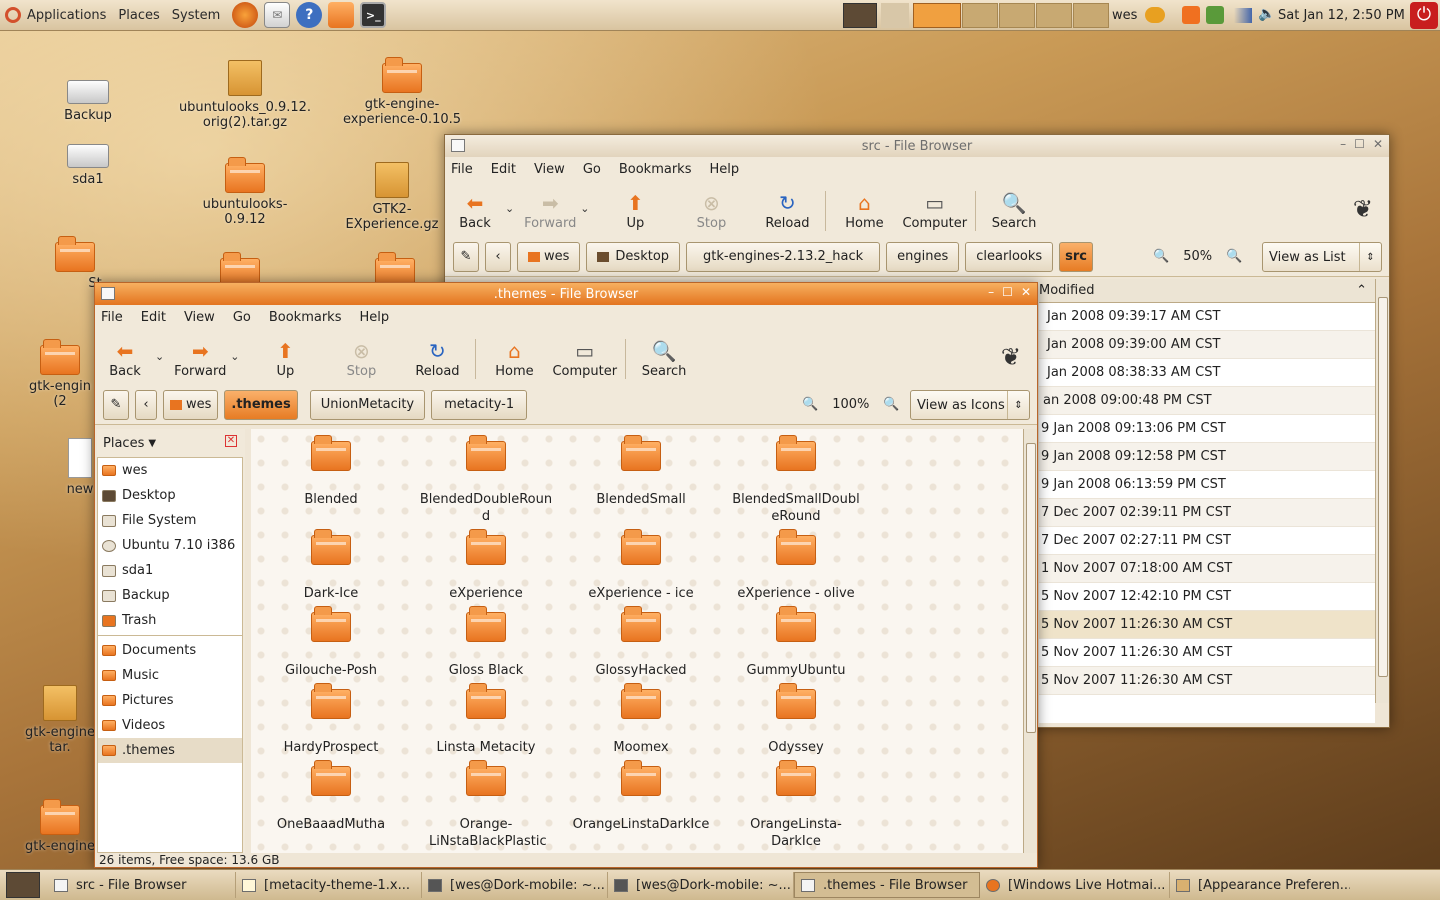  What do you see at coordinates (245, 192) in the screenshot?
I see `desktop-icon-ubuntulooks-folder: ubuntulooks-0.9.12` at bounding box center [245, 192].